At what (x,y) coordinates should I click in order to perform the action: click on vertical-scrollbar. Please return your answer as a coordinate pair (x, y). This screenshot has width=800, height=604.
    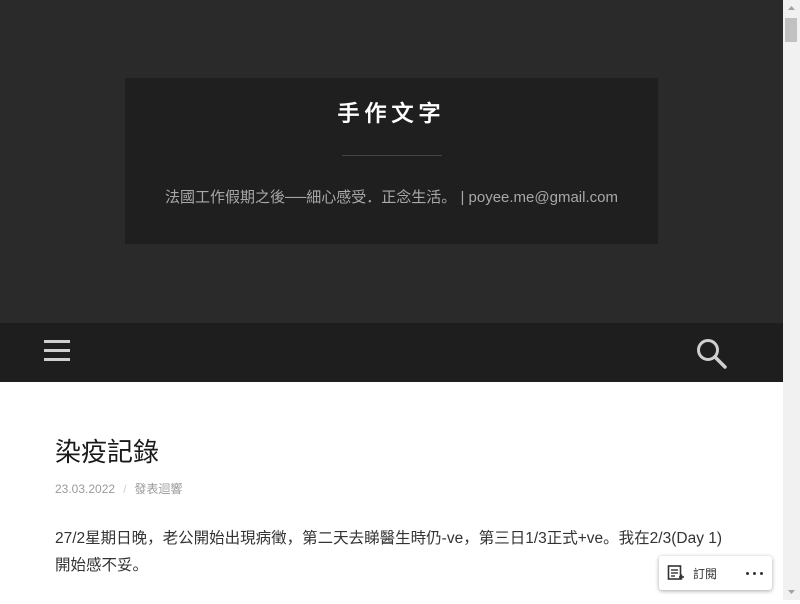
    Looking at the image, I should click on (791, 300).